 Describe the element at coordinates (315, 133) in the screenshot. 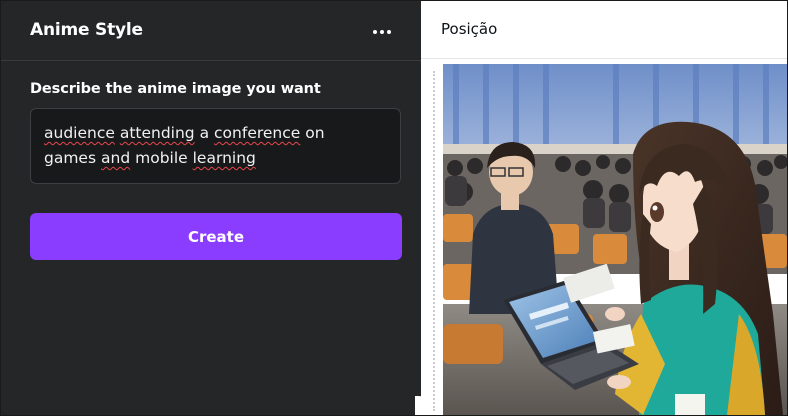

I see `prompt-word: on` at that location.